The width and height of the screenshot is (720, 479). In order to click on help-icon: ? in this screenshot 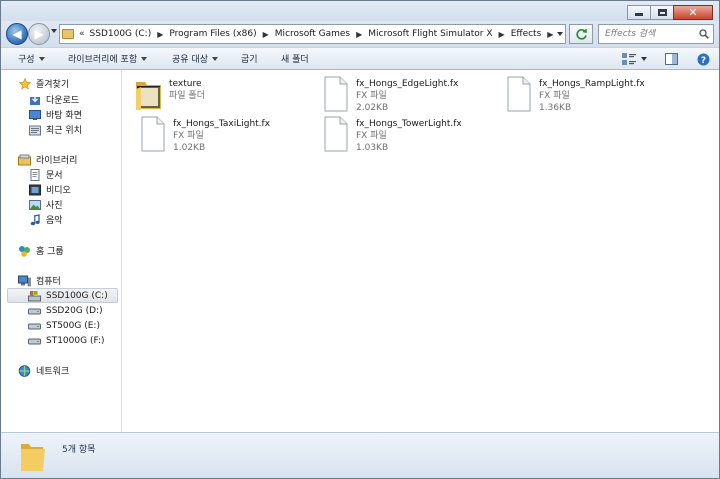, I will do `click(703, 59)`.